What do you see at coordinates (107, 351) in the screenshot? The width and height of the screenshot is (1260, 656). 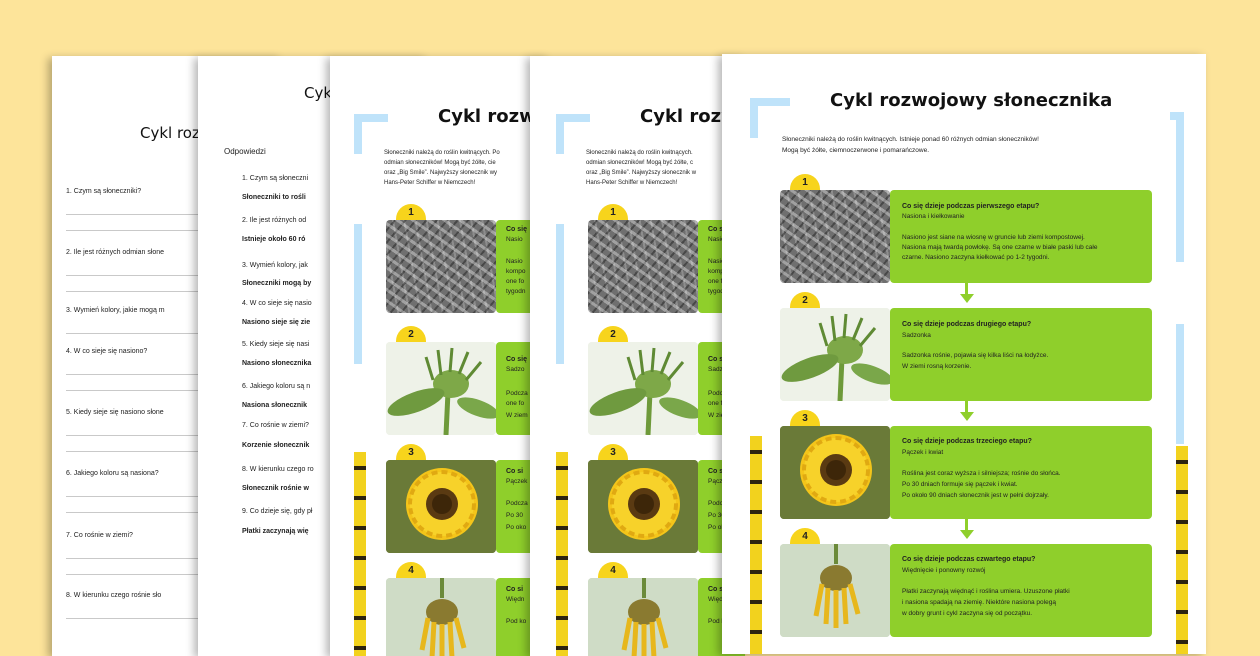 I see `question-4: 4. W co sieje się nasiono?` at bounding box center [107, 351].